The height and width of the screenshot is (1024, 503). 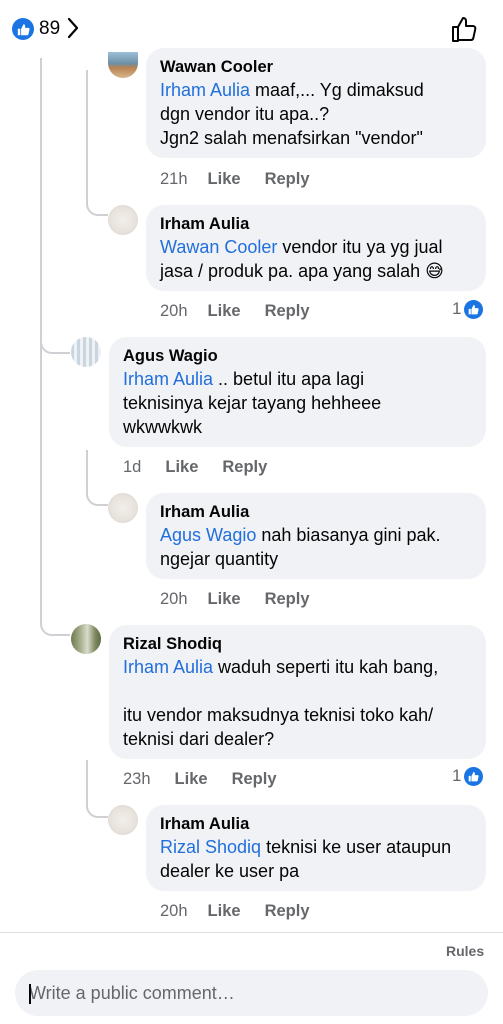 What do you see at coordinates (73, 30) in the screenshot?
I see `chevron-right-icon` at bounding box center [73, 30].